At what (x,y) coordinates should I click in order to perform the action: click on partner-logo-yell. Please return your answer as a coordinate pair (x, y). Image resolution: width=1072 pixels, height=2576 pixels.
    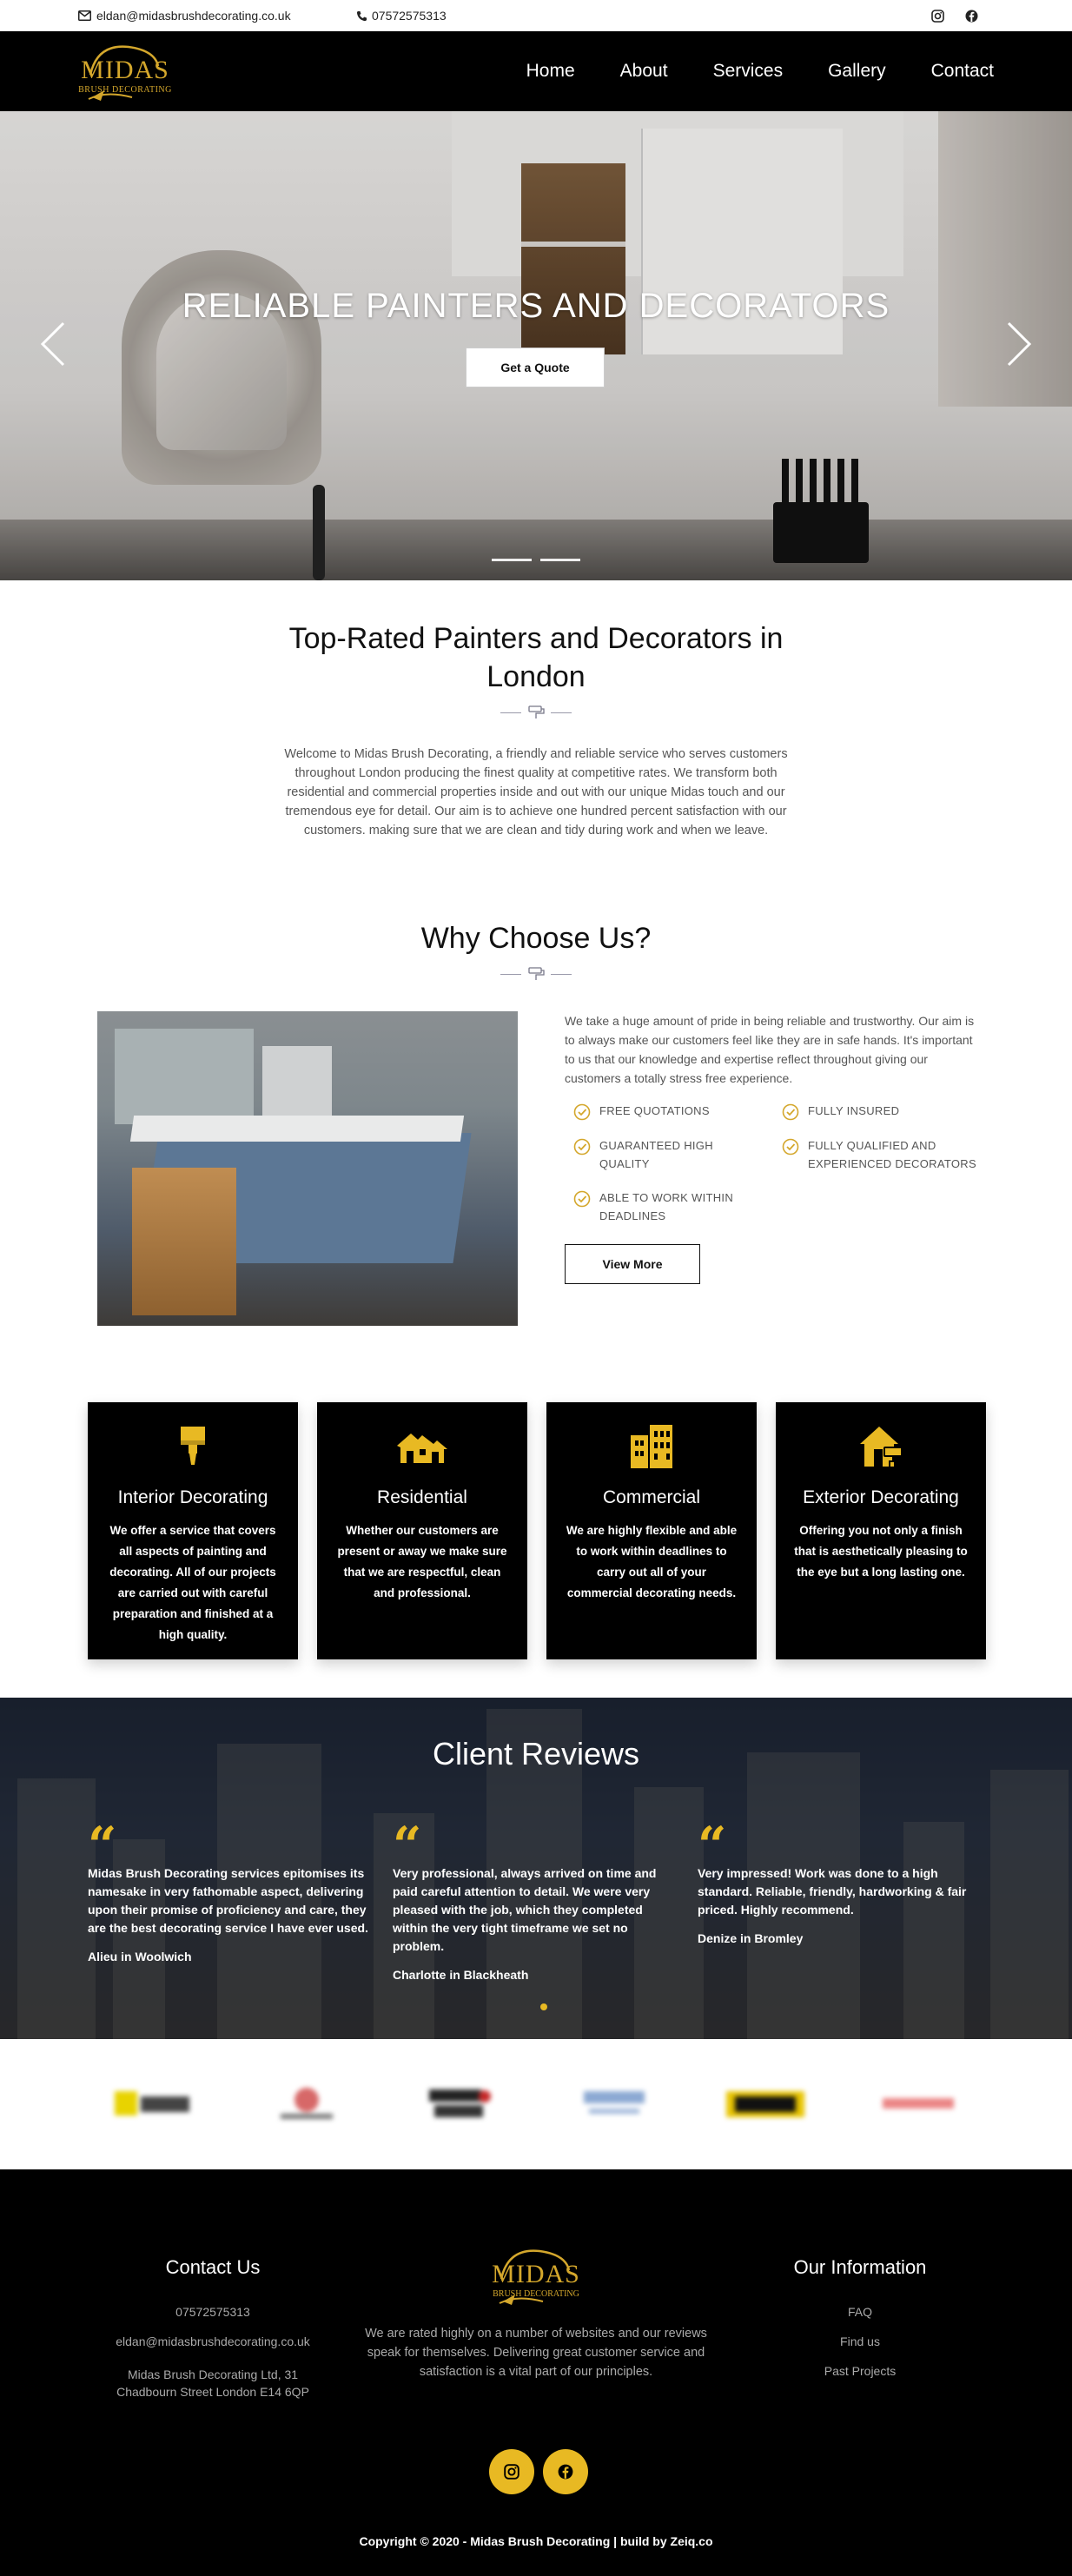
    Looking at the image, I should click on (154, 2103).